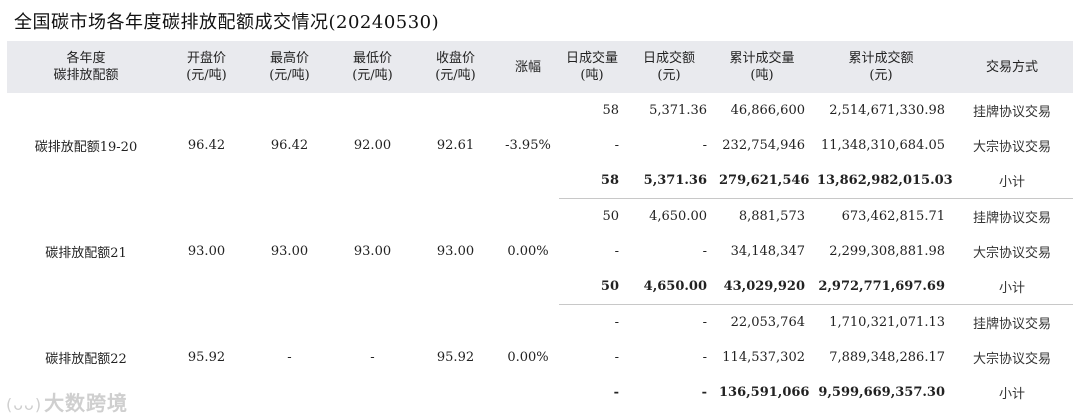 The width and height of the screenshot is (1080, 420). Describe the element at coordinates (887, 251) in the screenshot. I see `cumulative-amount-cell: 2,299,308,881.98` at that location.